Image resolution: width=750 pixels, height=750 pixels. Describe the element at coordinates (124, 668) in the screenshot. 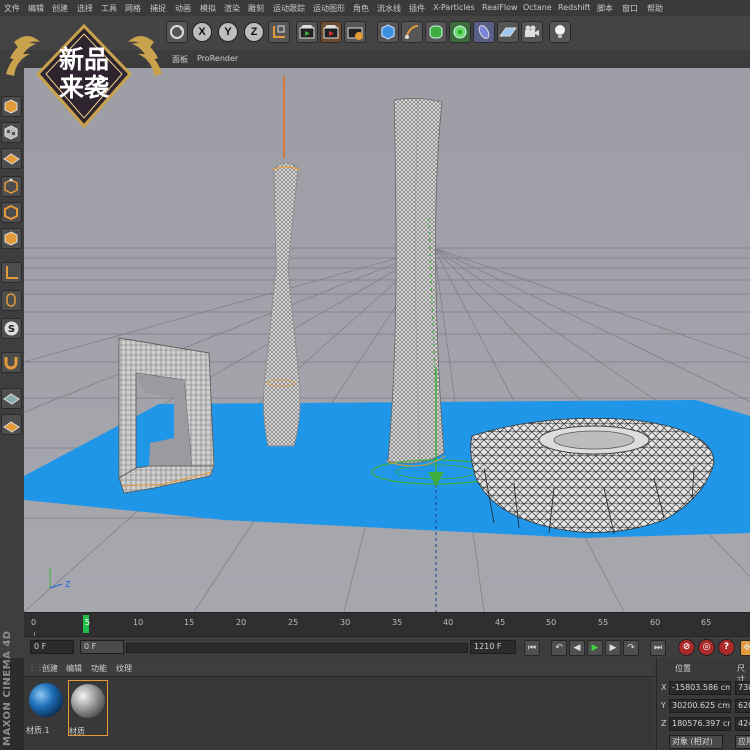

I see `material-menu-texture: 纹理` at that location.